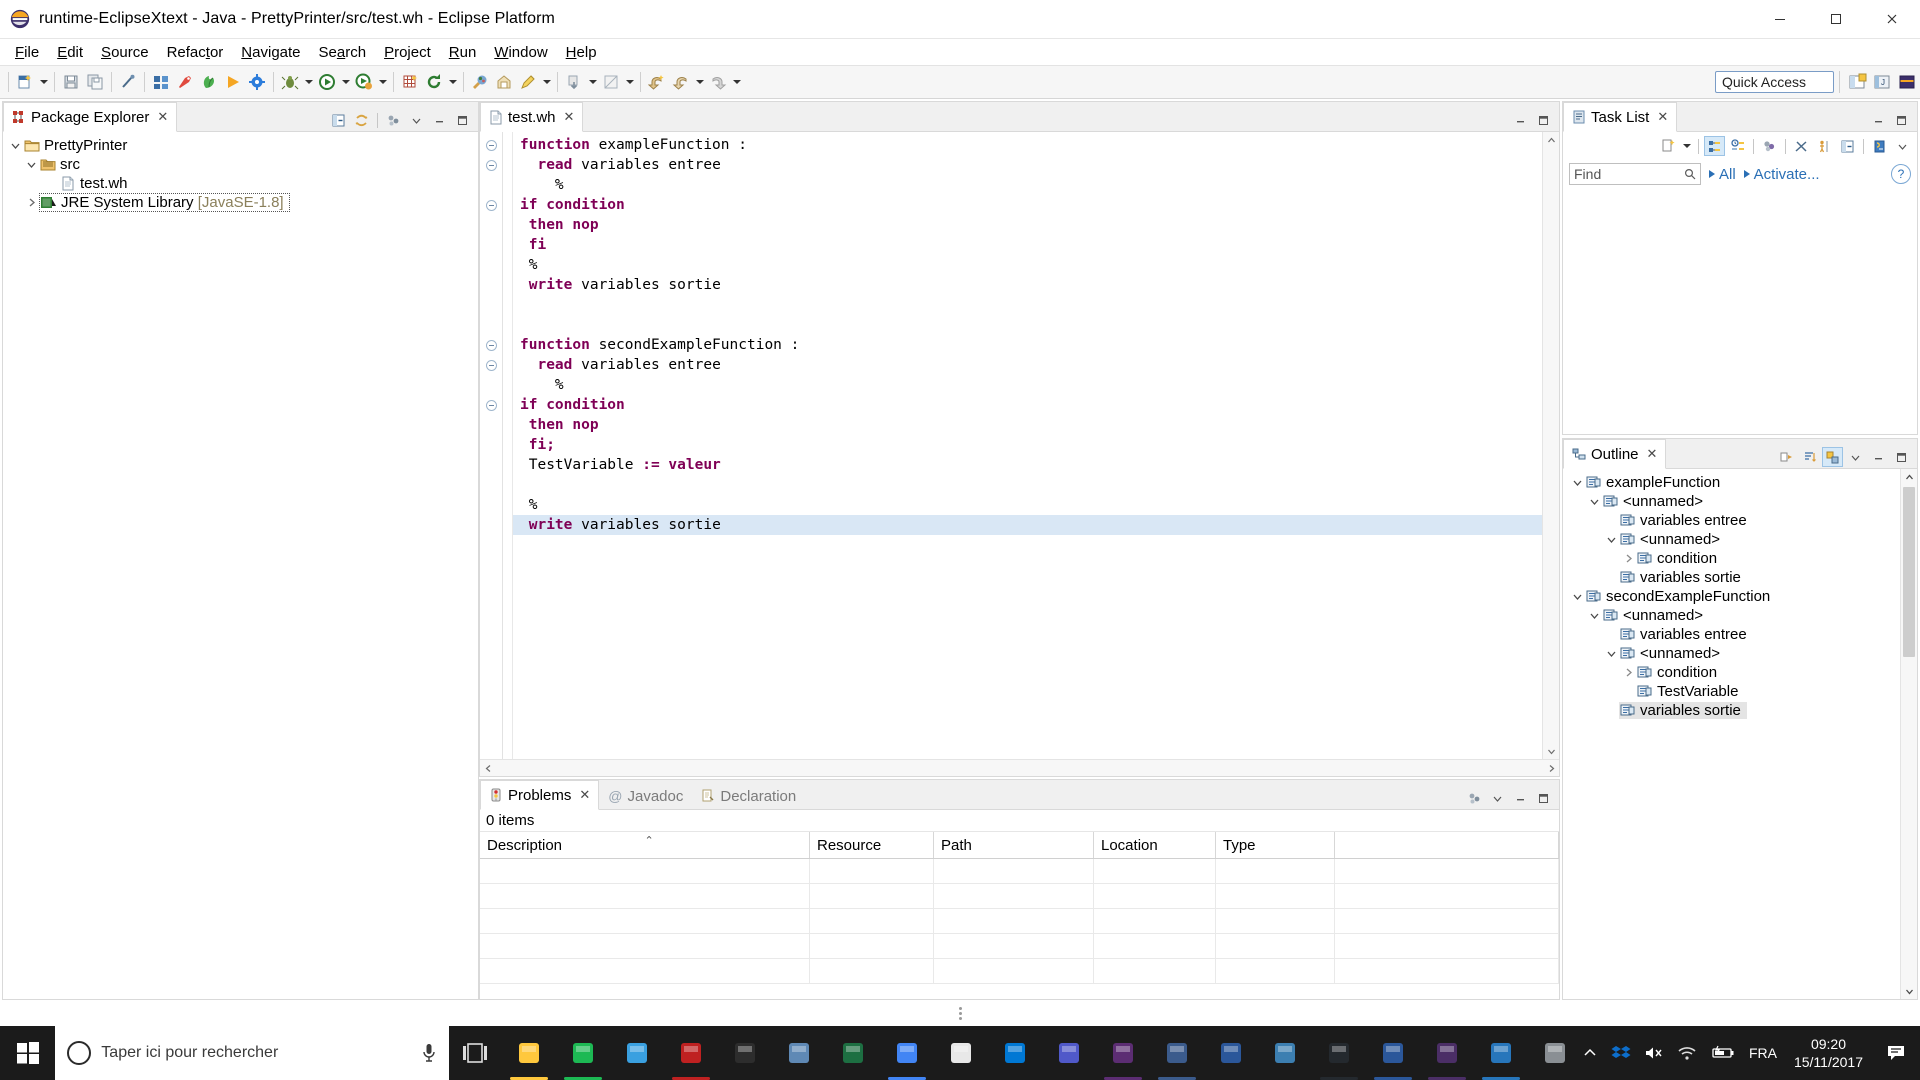 The height and width of the screenshot is (1080, 1920). I want to click on menu-run: Run, so click(463, 52).